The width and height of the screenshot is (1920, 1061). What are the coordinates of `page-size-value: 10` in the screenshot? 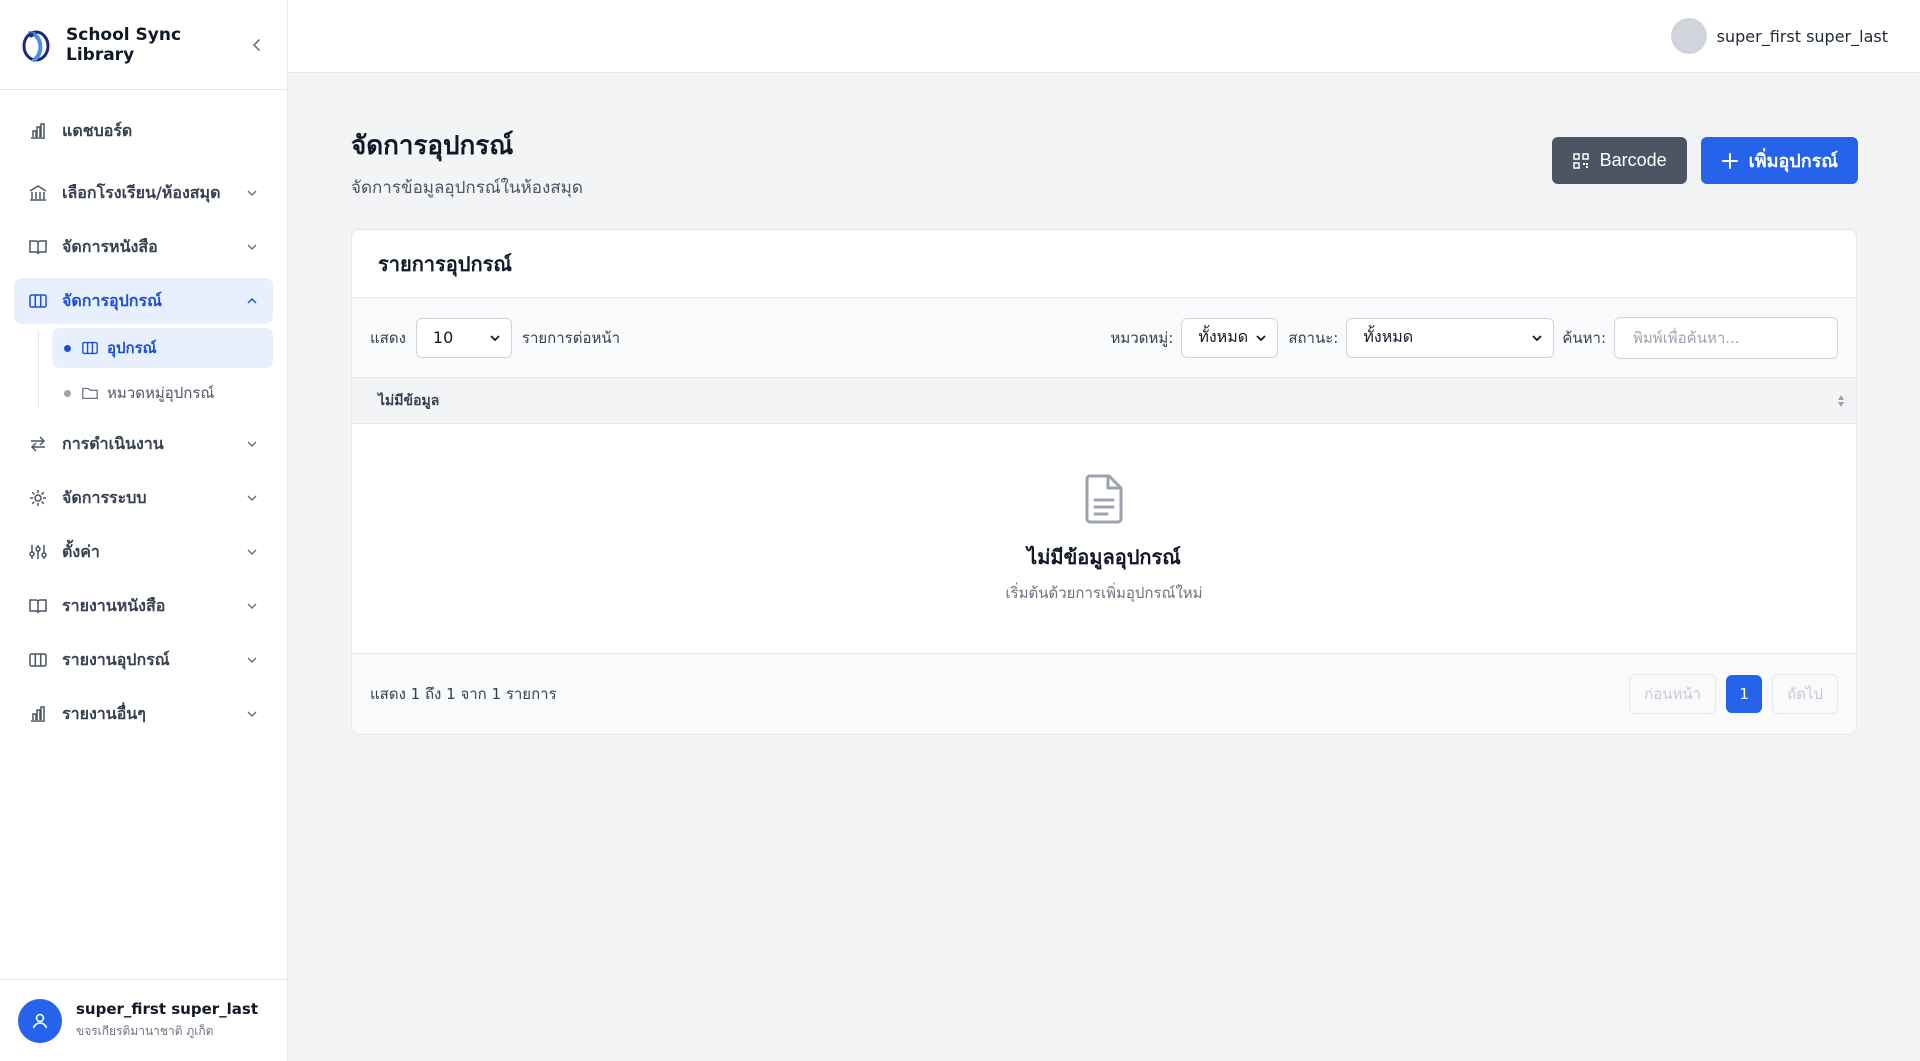 It's located at (443, 337).